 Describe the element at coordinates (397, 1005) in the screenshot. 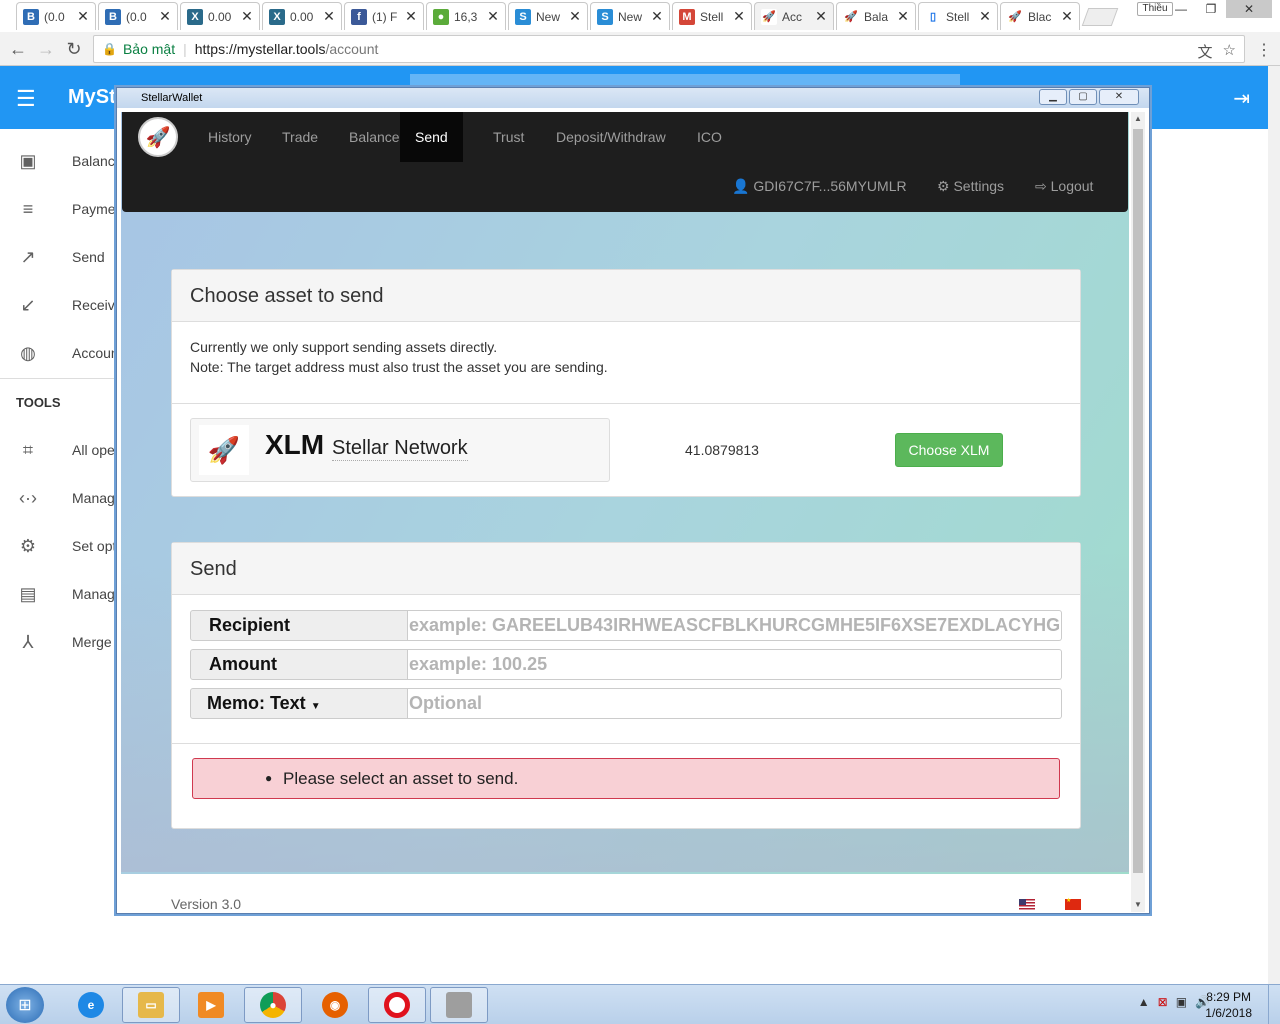

I see `opera-icon` at that location.